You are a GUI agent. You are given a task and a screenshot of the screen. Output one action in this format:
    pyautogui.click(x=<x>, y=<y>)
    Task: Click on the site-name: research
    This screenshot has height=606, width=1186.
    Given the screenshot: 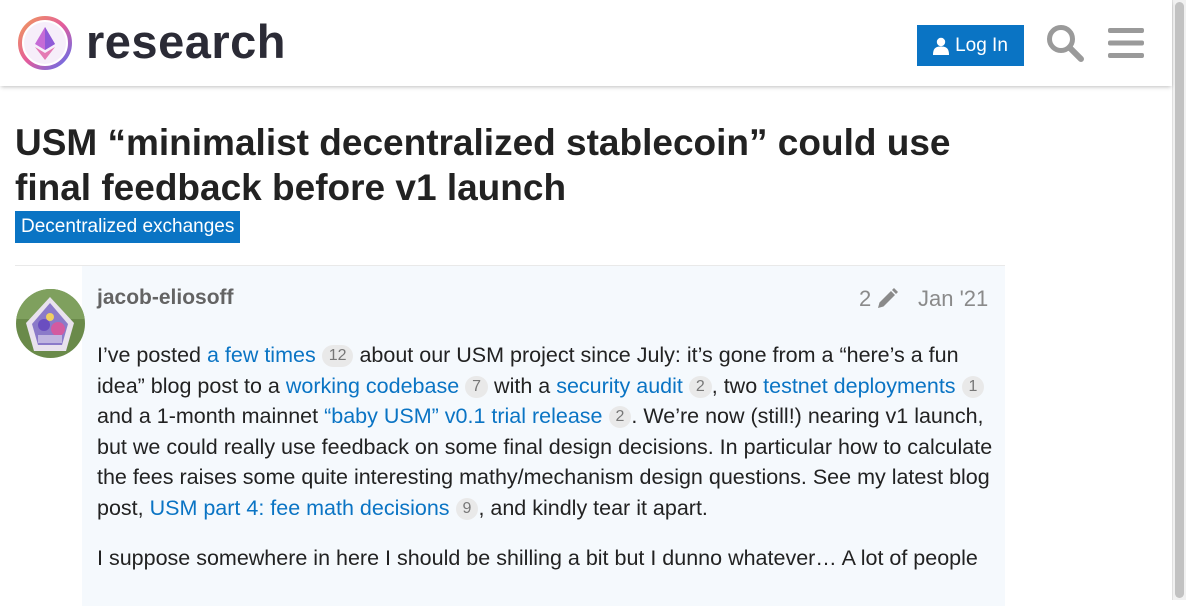 What is the action you would take?
    pyautogui.click(x=186, y=42)
    